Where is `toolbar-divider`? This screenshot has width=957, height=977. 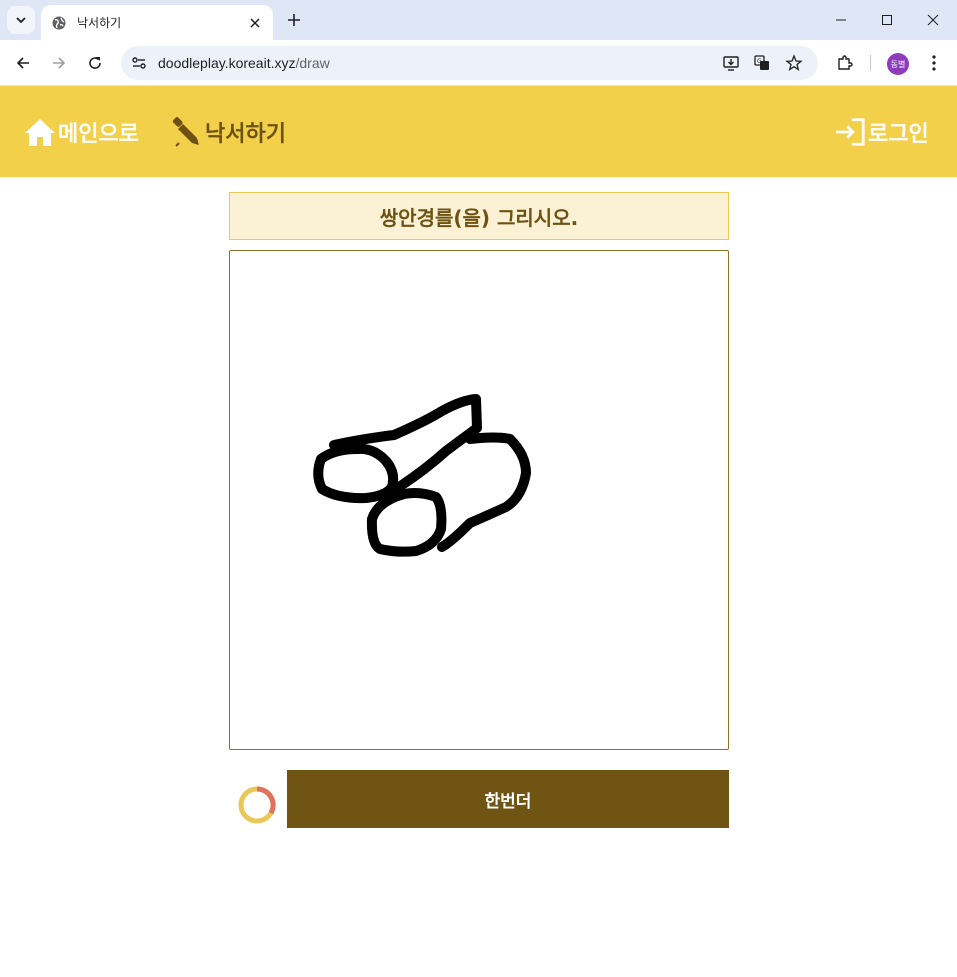
toolbar-divider is located at coordinates (870, 63).